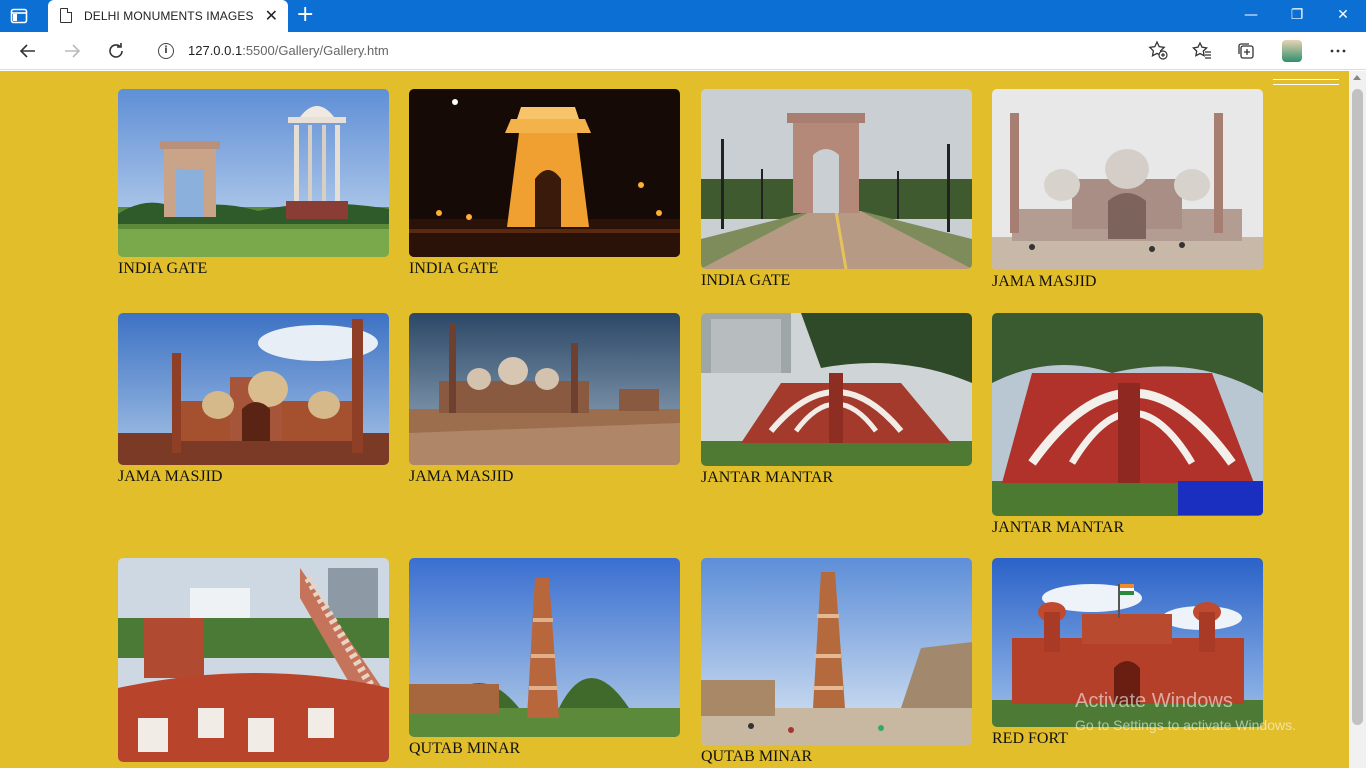 This screenshot has height=768, width=1366. I want to click on navigation-bar: i 127.0.0.1:5500/Gallery/Gallery.htm, so click(683, 51).